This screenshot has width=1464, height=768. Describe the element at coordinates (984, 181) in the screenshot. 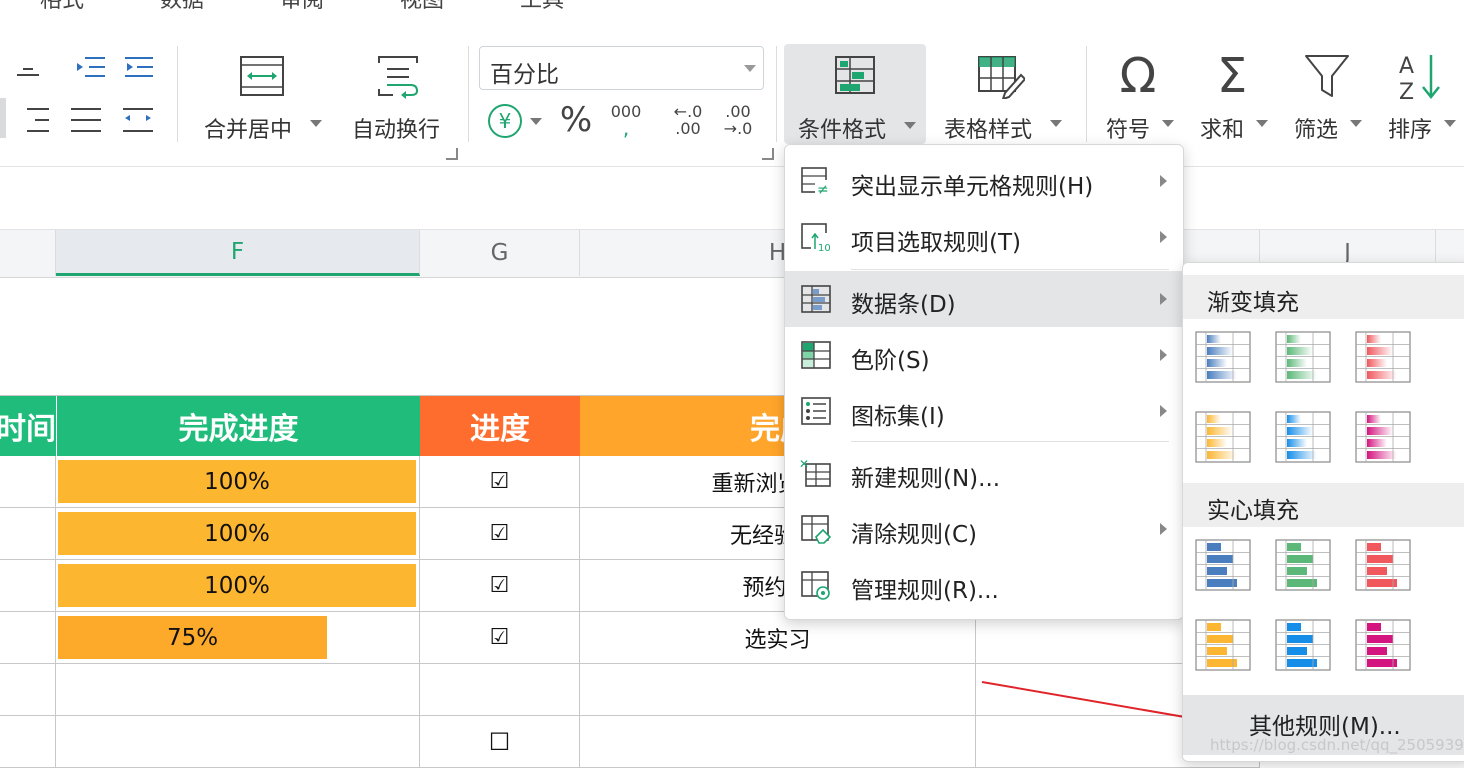

I see `menu-item-highlight-rules: ≠ 突出显示单元格规则(H)` at that location.